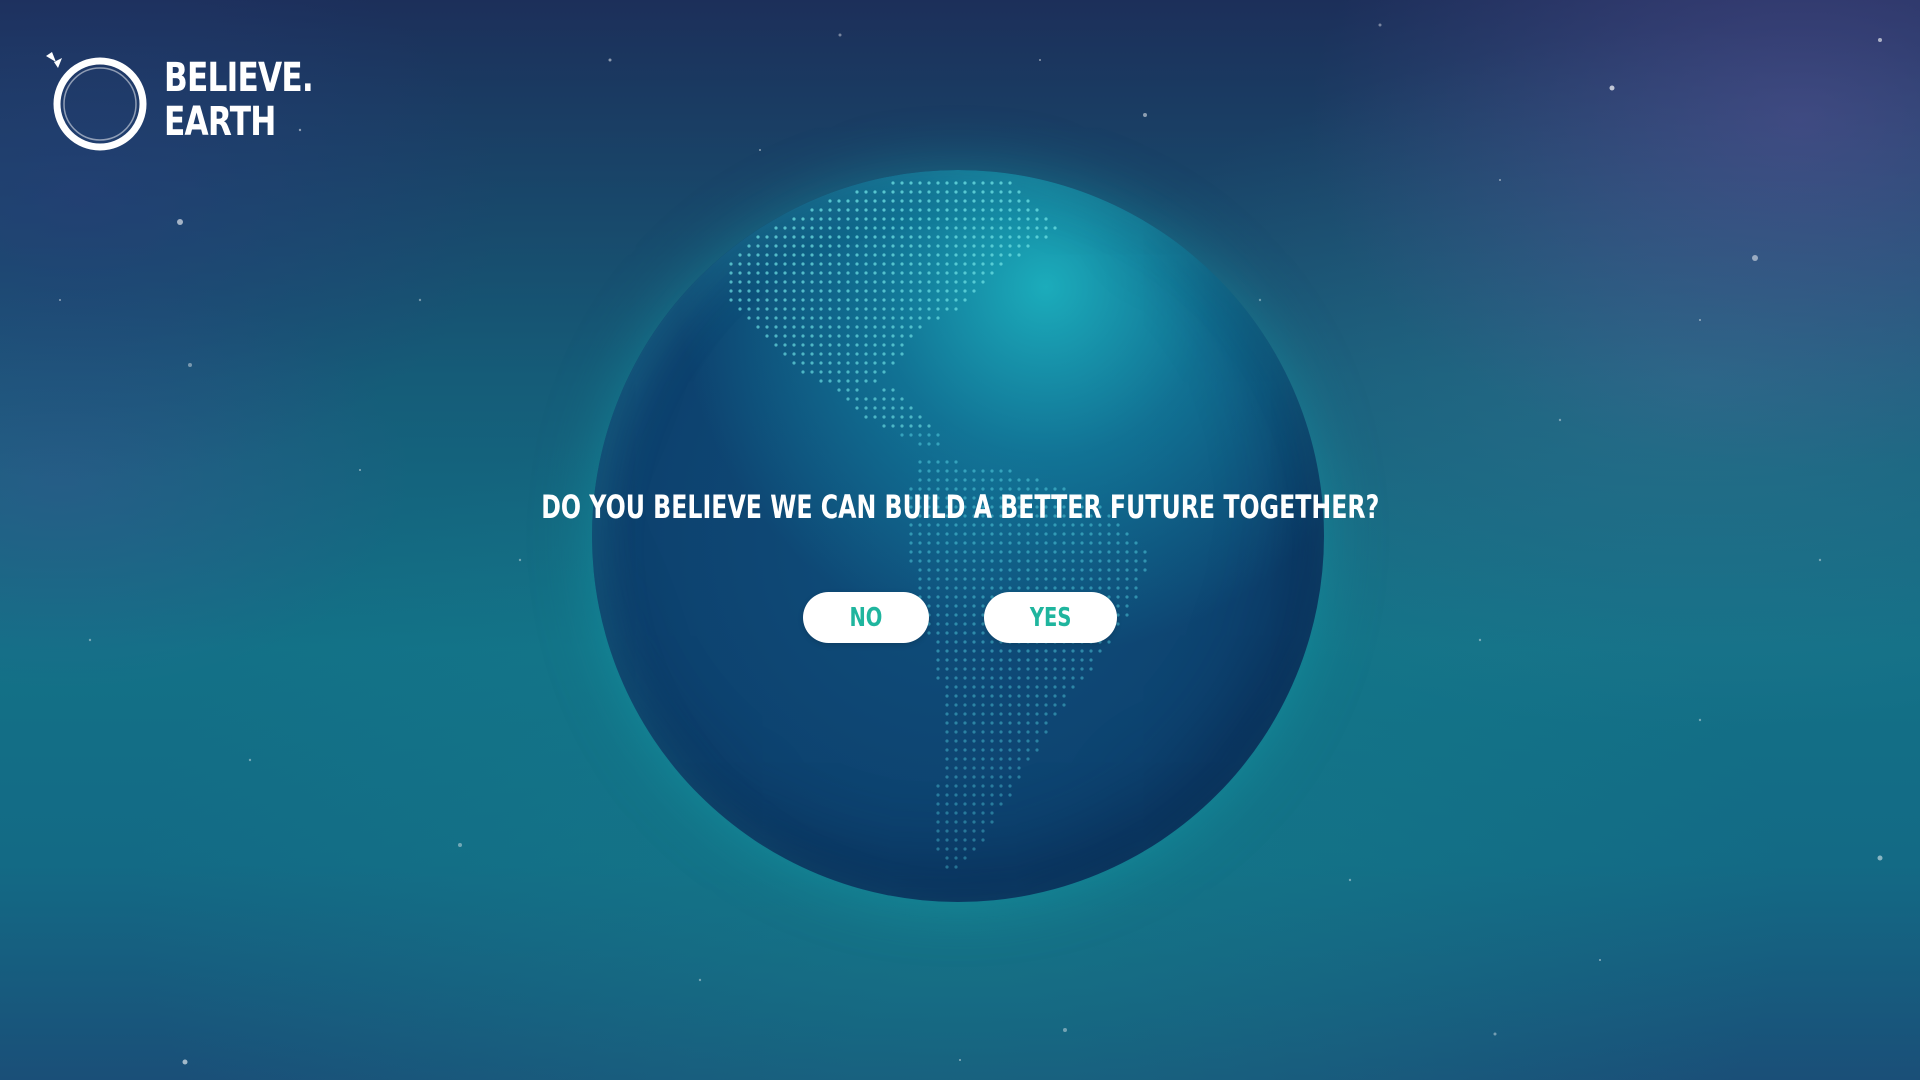 This screenshot has height=1080, width=1920. I want to click on brand-line-1: BELIEVE., so click(239, 78).